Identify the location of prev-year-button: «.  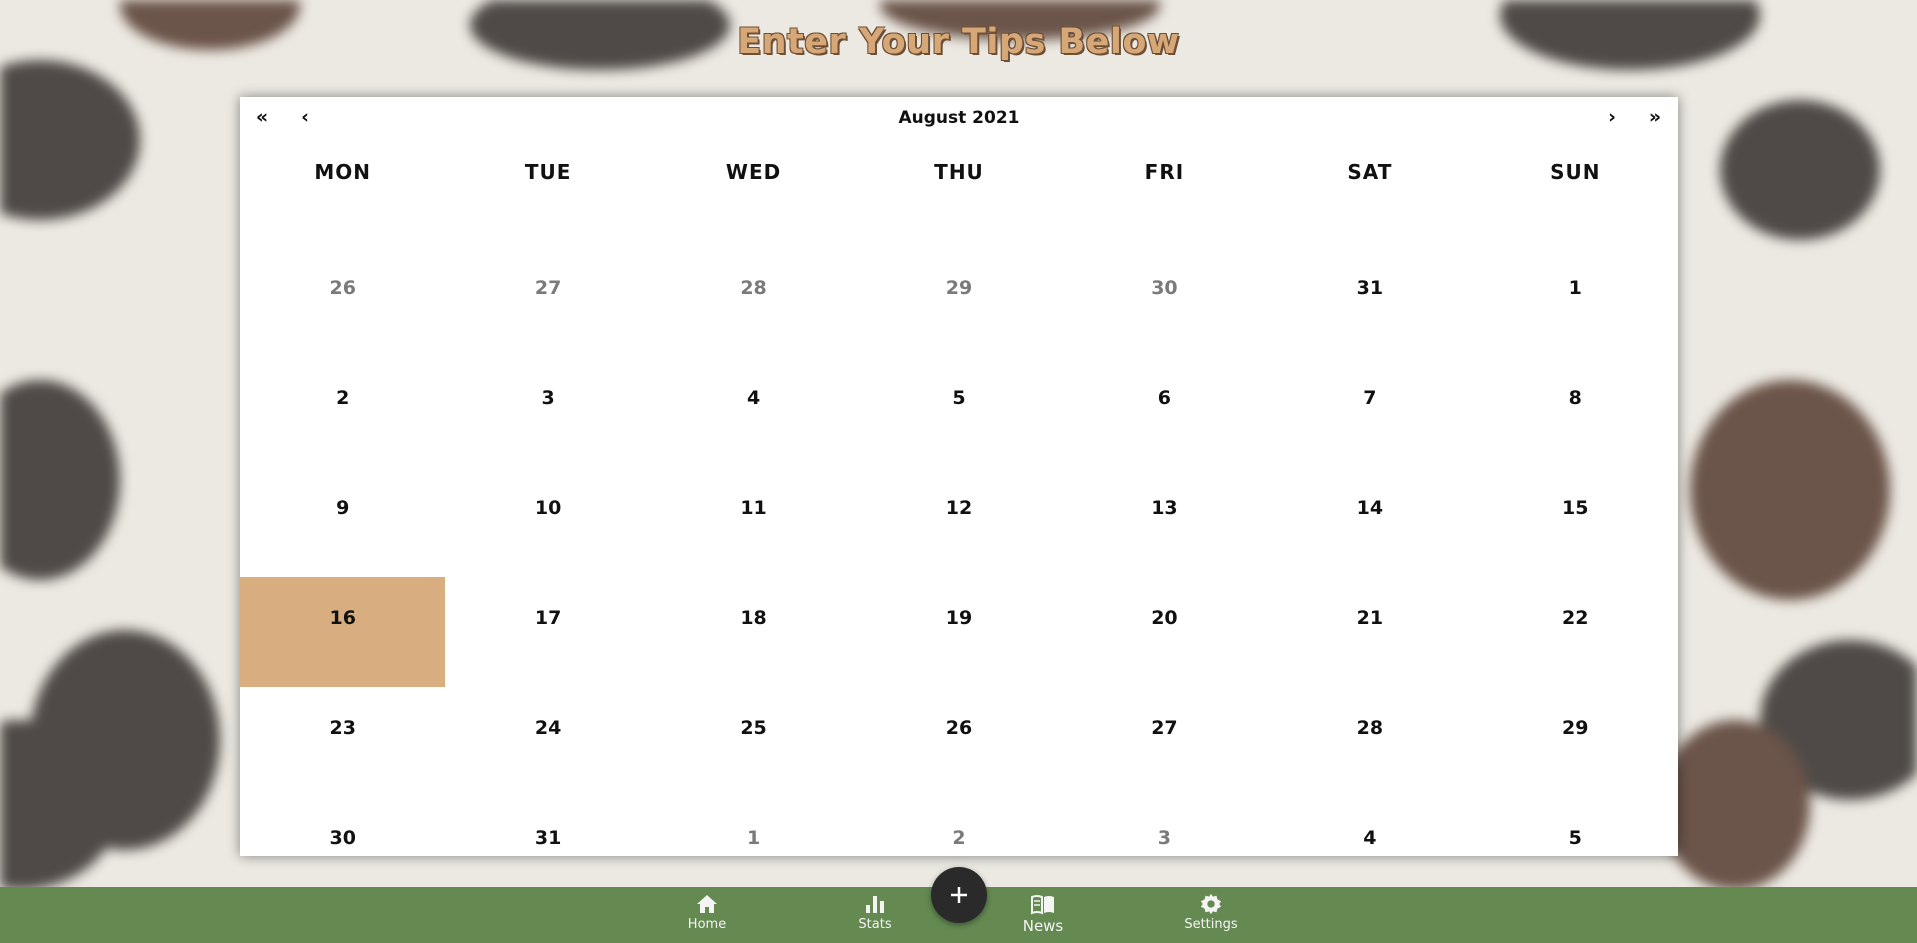
(262, 117).